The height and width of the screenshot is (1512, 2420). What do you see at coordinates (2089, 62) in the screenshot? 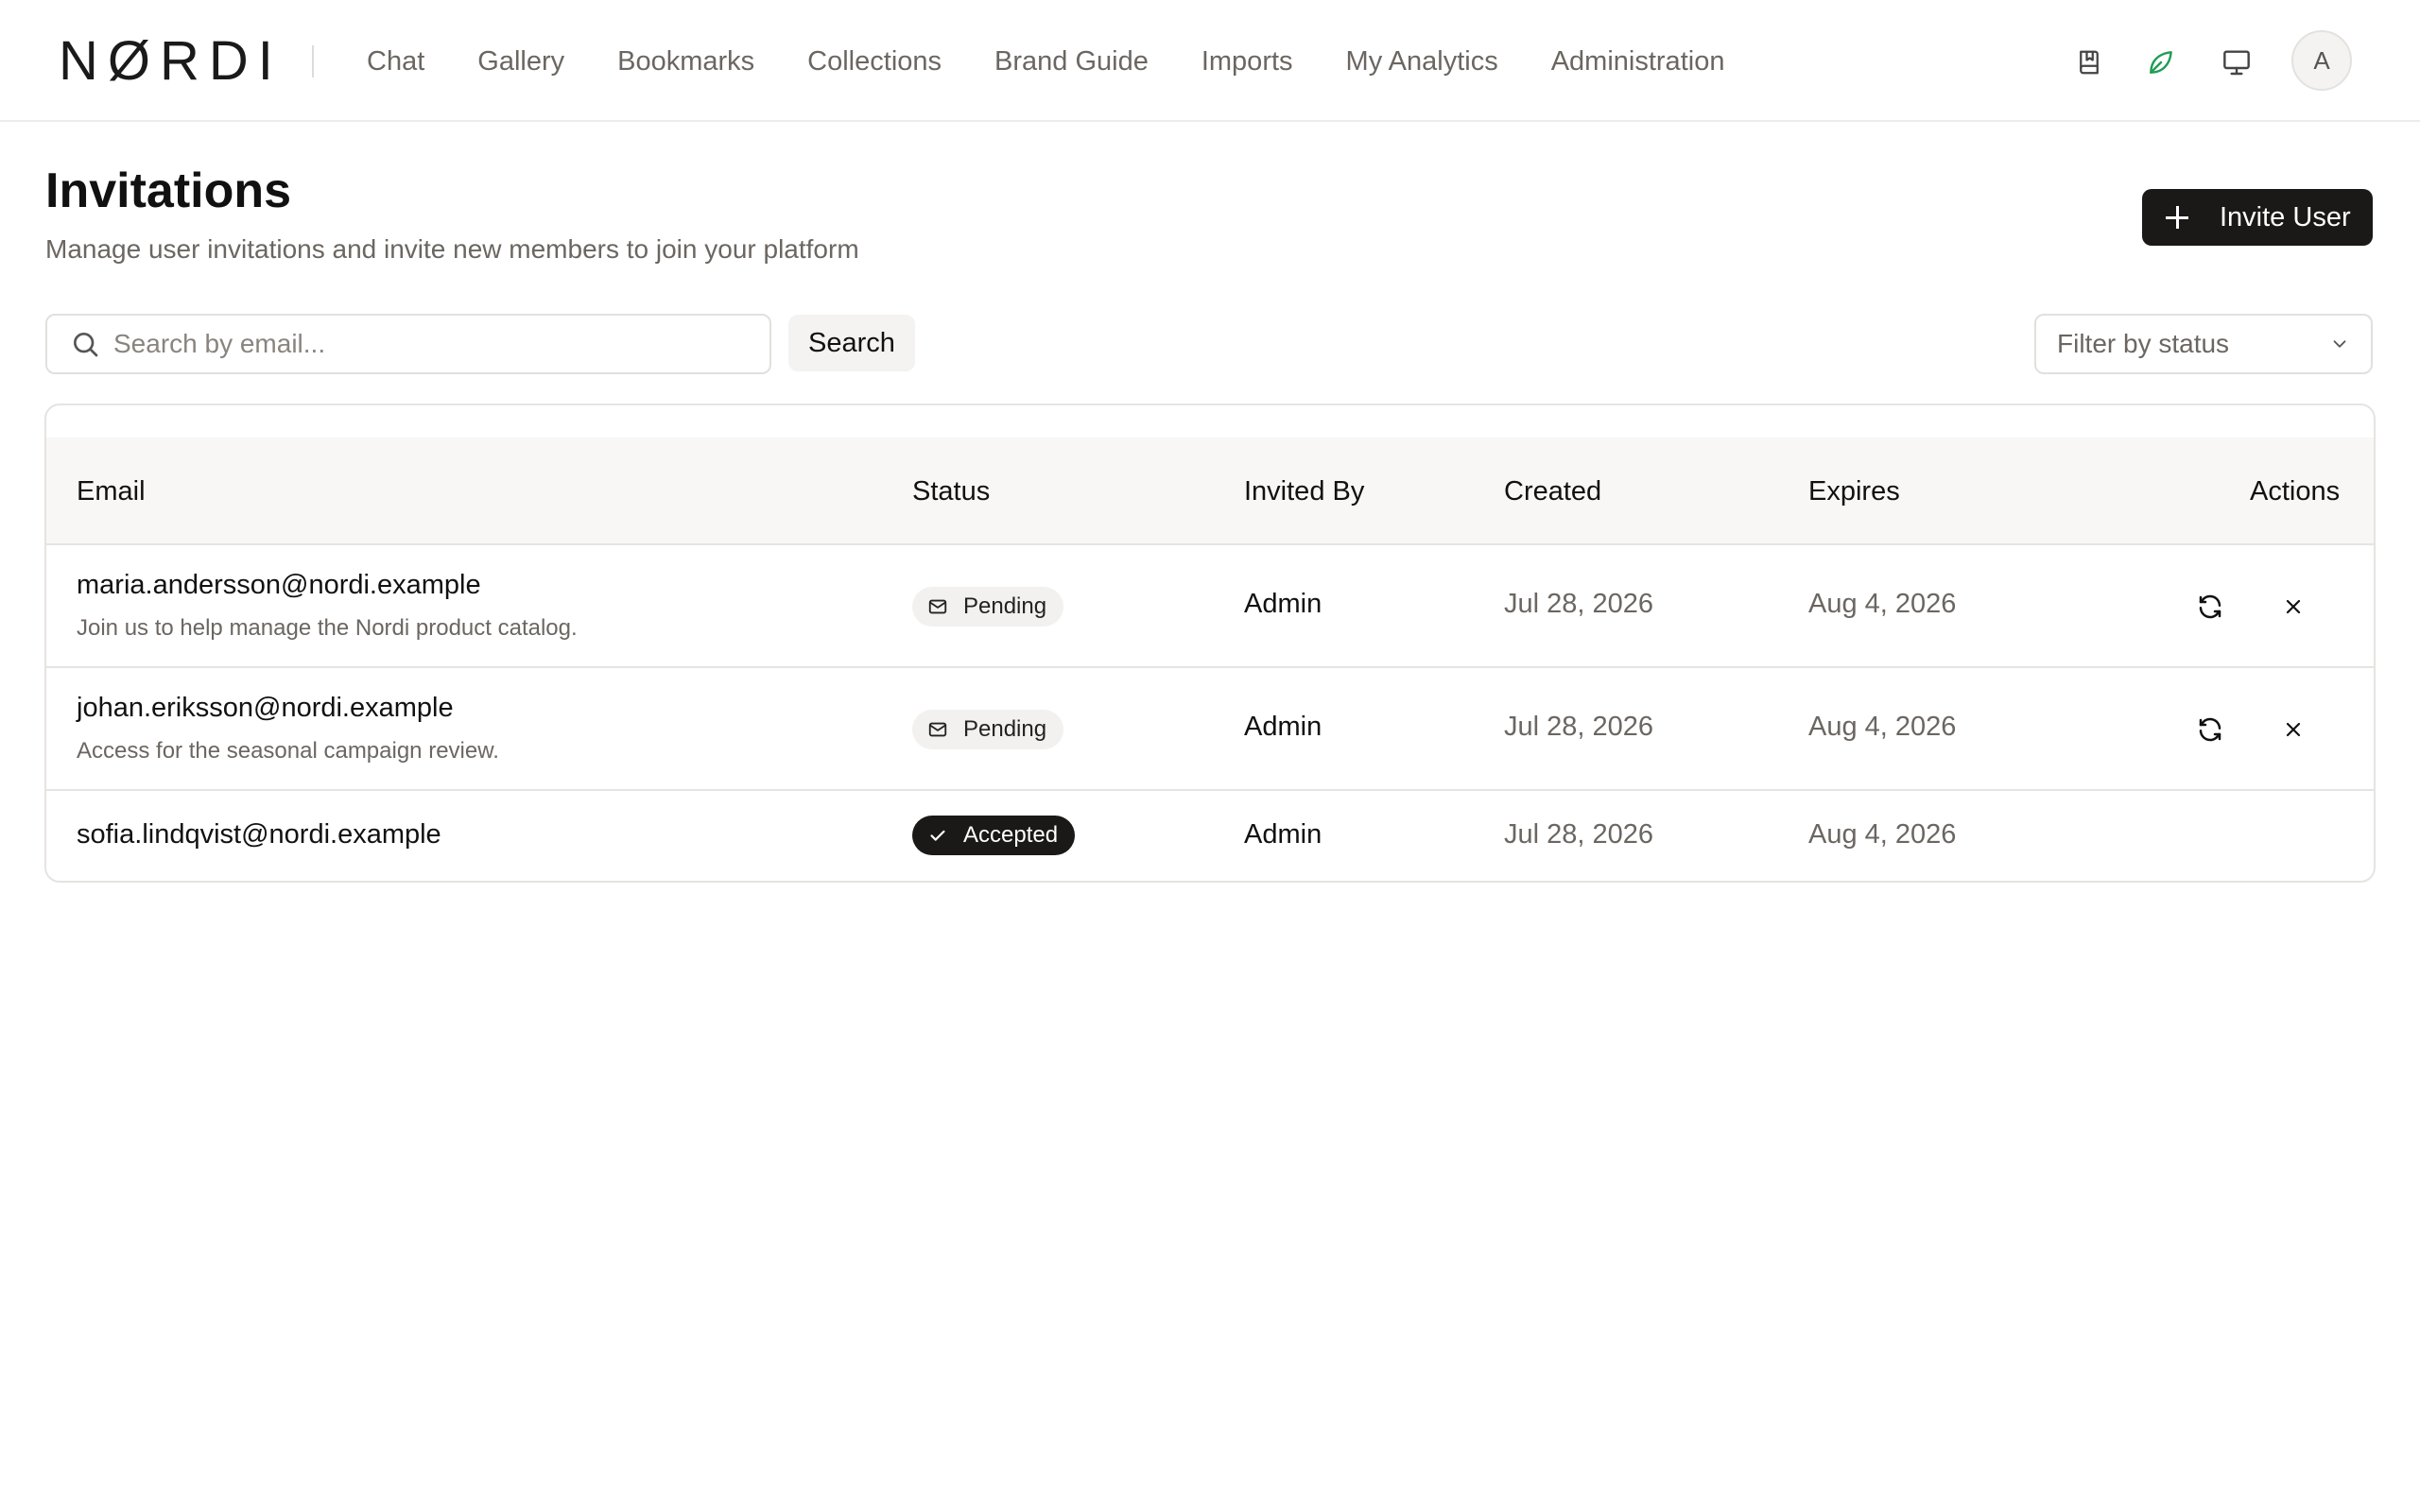
I see `bookmark-book-icon` at bounding box center [2089, 62].